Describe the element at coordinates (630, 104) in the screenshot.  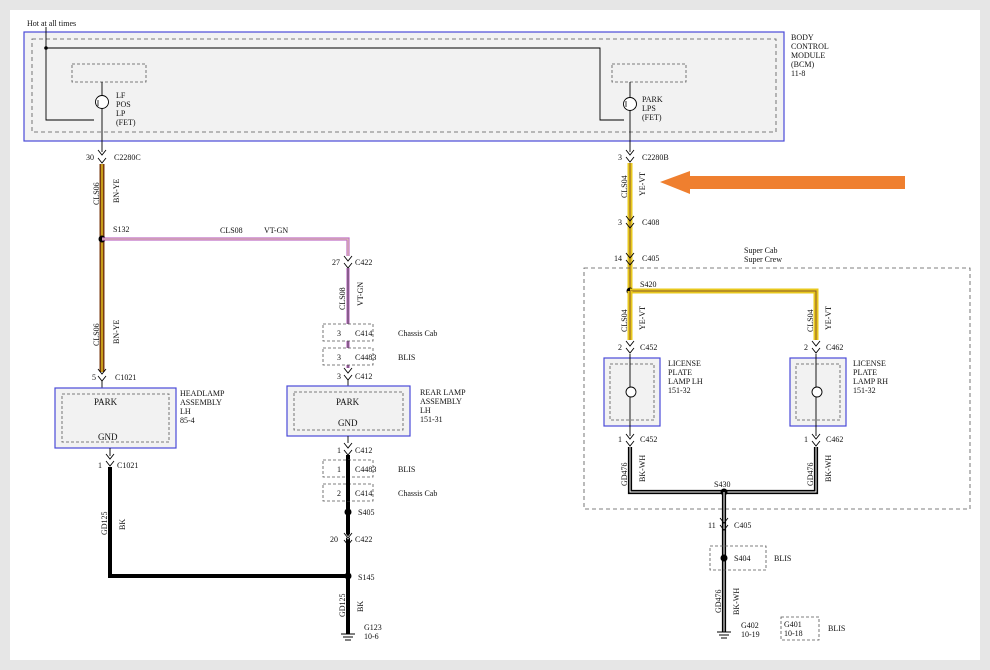
I see `fet-right-icon` at that location.